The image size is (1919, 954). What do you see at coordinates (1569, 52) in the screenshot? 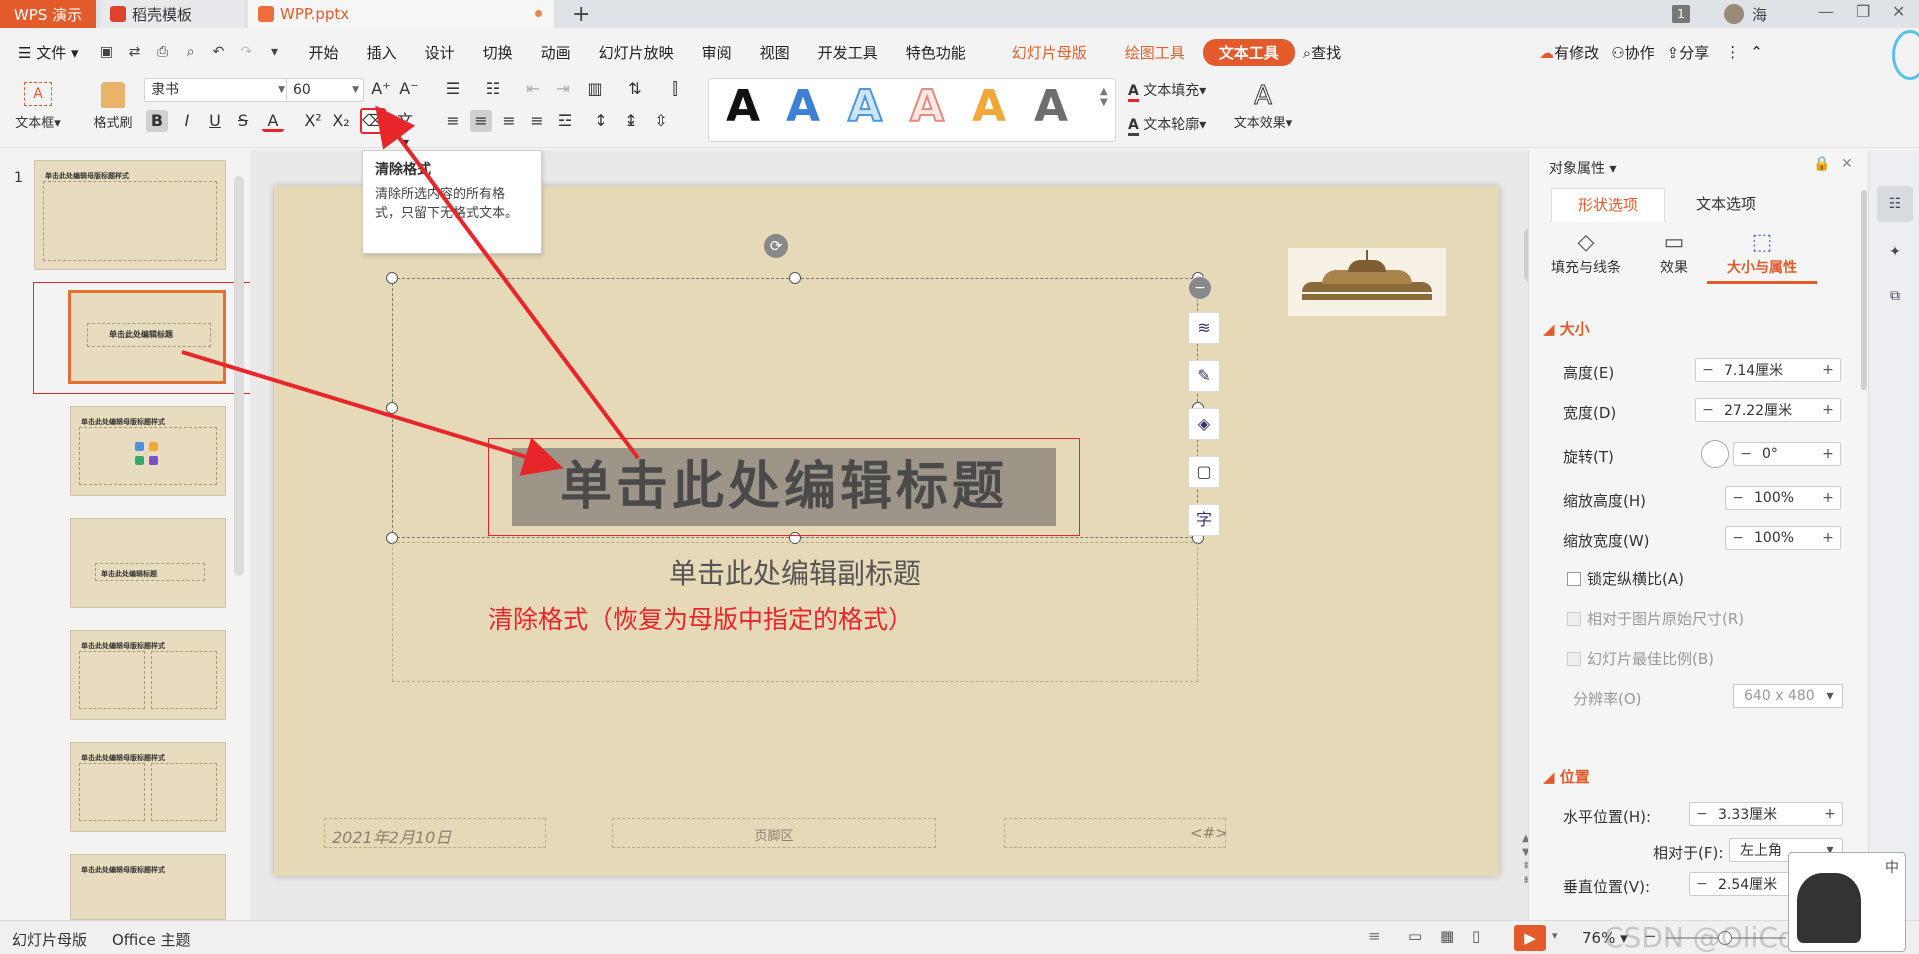
I see `modified-status: ☁有修改` at bounding box center [1569, 52].